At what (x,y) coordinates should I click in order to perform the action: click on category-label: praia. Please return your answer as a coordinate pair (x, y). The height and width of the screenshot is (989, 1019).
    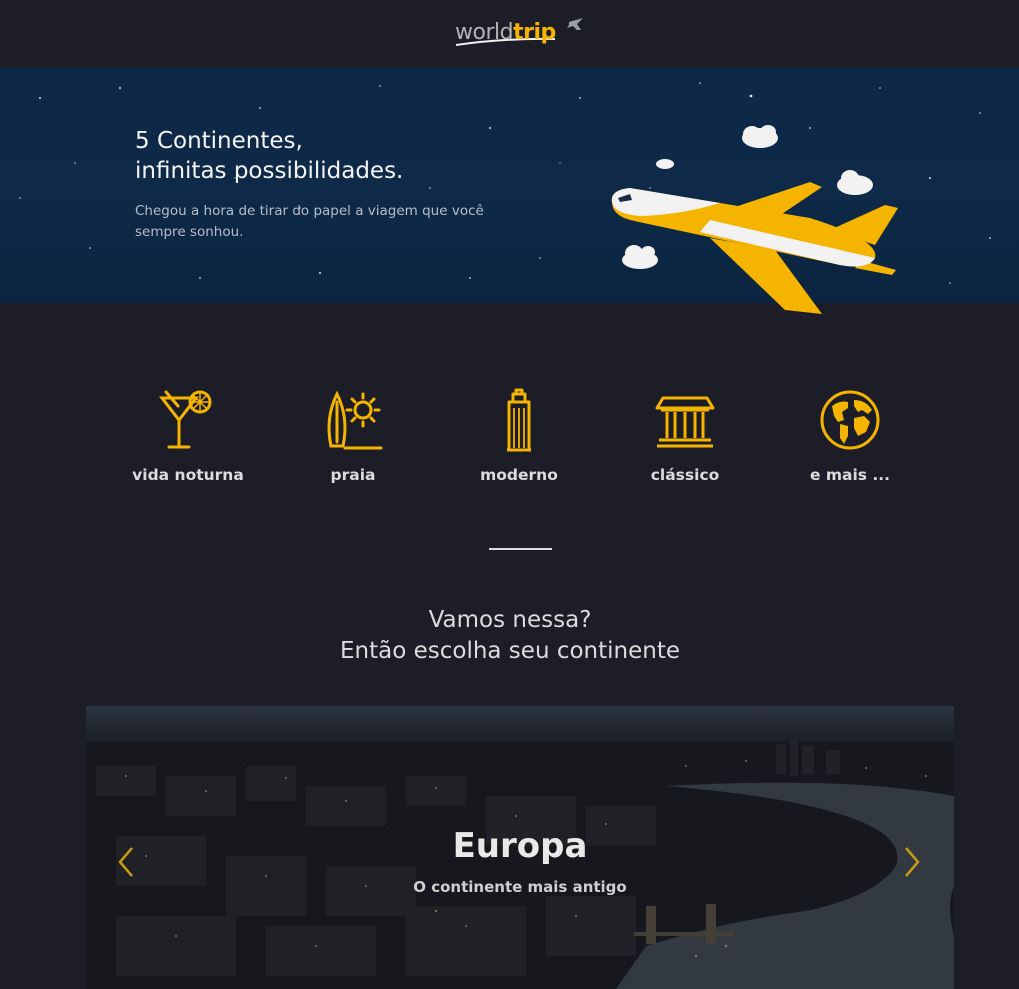
    Looking at the image, I should click on (353, 475).